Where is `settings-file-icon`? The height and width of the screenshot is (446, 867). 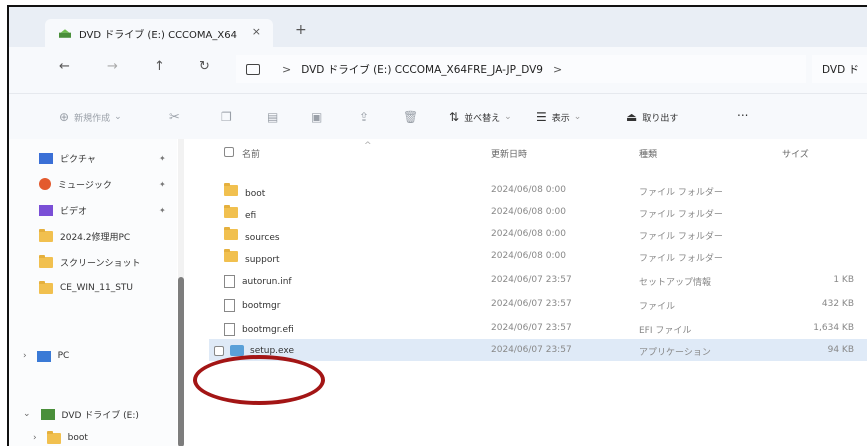 settings-file-icon is located at coordinates (229, 281).